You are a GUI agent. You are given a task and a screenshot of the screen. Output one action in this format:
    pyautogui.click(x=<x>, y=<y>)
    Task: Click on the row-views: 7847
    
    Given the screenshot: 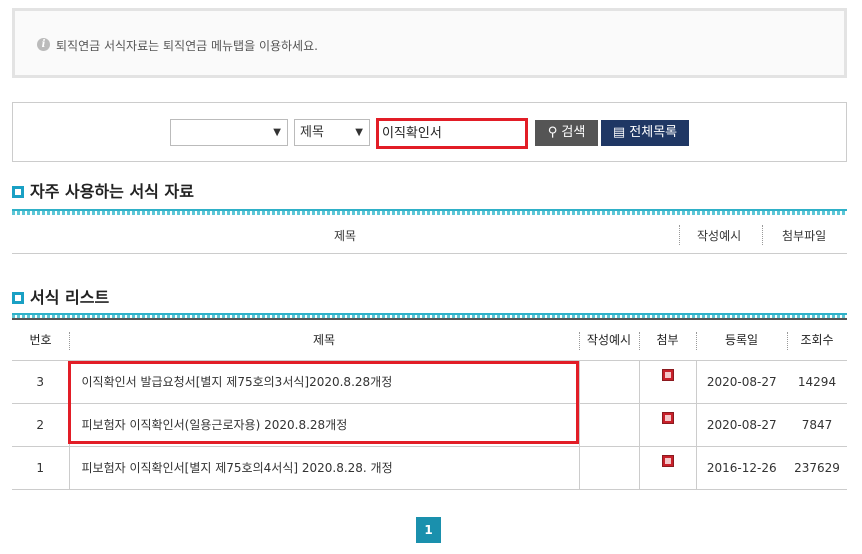 What is the action you would take?
    pyautogui.click(x=817, y=425)
    